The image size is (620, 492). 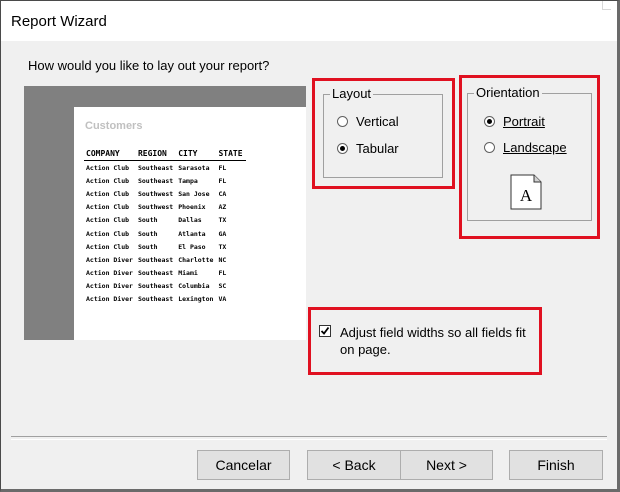 What do you see at coordinates (114, 126) in the screenshot?
I see `preview-report-title: Customers` at bounding box center [114, 126].